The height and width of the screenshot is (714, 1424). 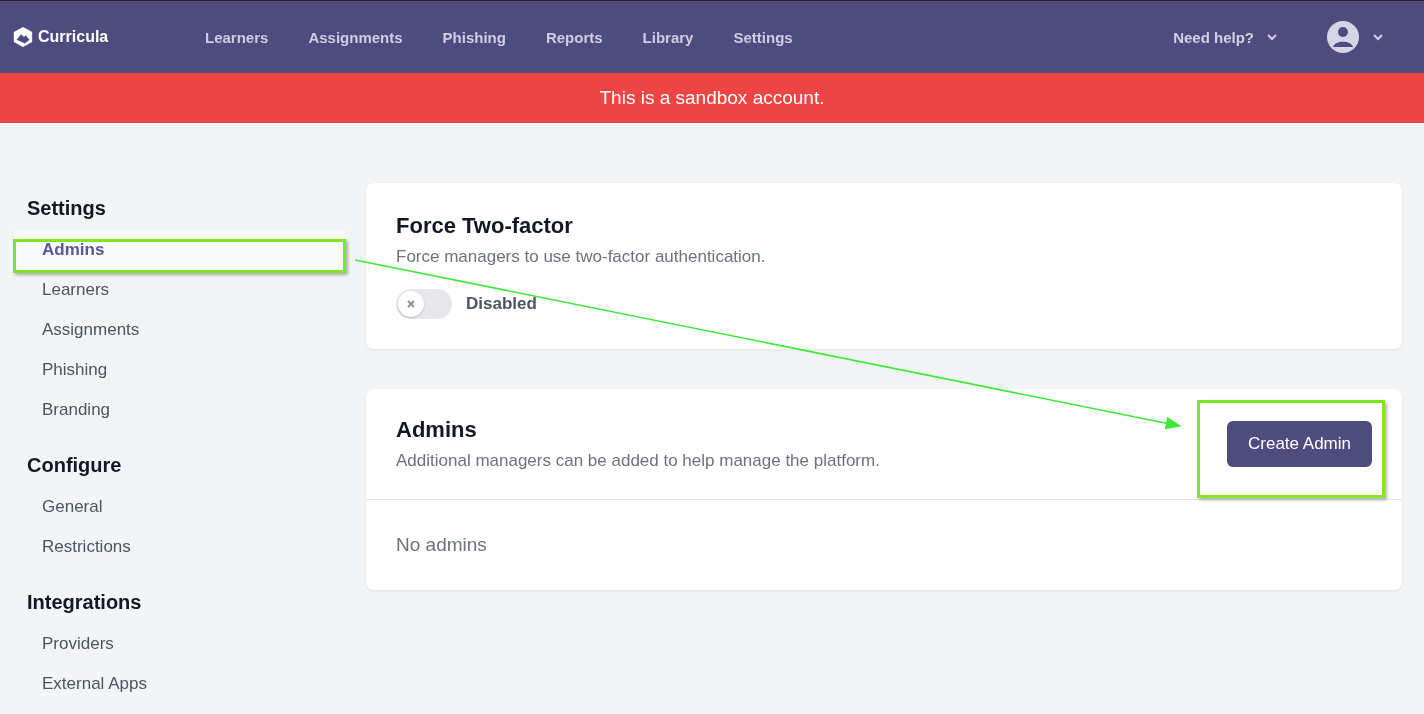 What do you see at coordinates (66, 208) in the screenshot?
I see `sidebar-heading: Settings` at bounding box center [66, 208].